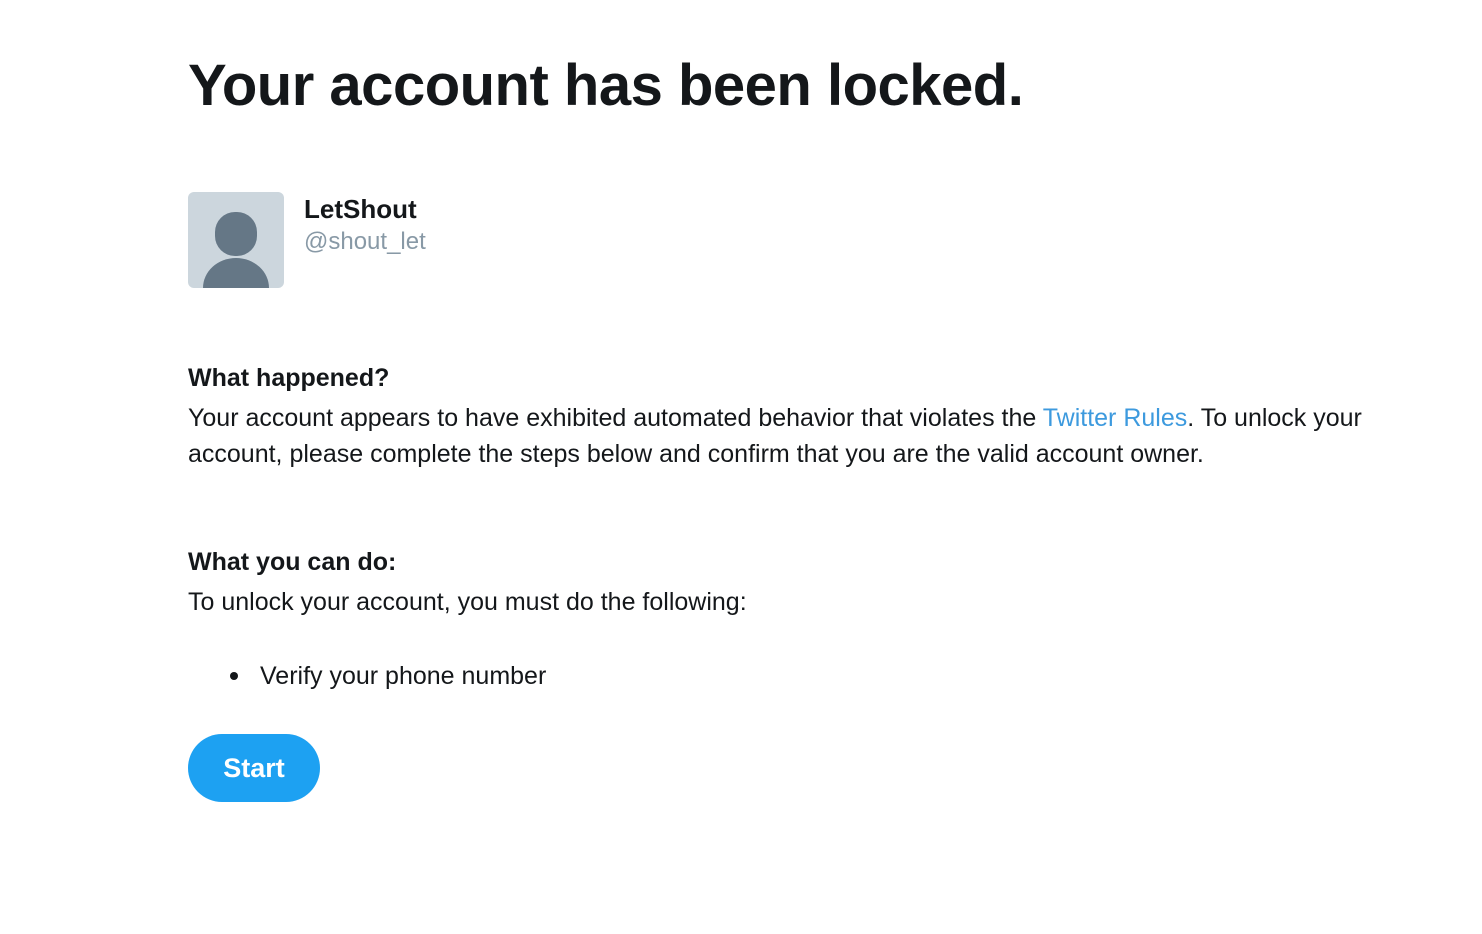 Image resolution: width=1482 pixels, height=934 pixels. Describe the element at coordinates (365, 241) in the screenshot. I see `account-handle: @shout_let` at that location.